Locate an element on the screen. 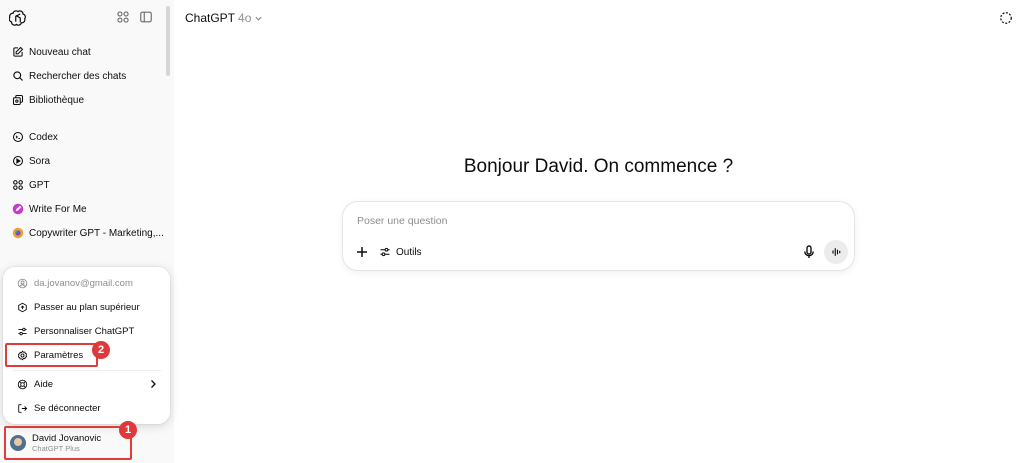 This screenshot has width=1024, height=463. profile-highlight is located at coordinates (68, 443).